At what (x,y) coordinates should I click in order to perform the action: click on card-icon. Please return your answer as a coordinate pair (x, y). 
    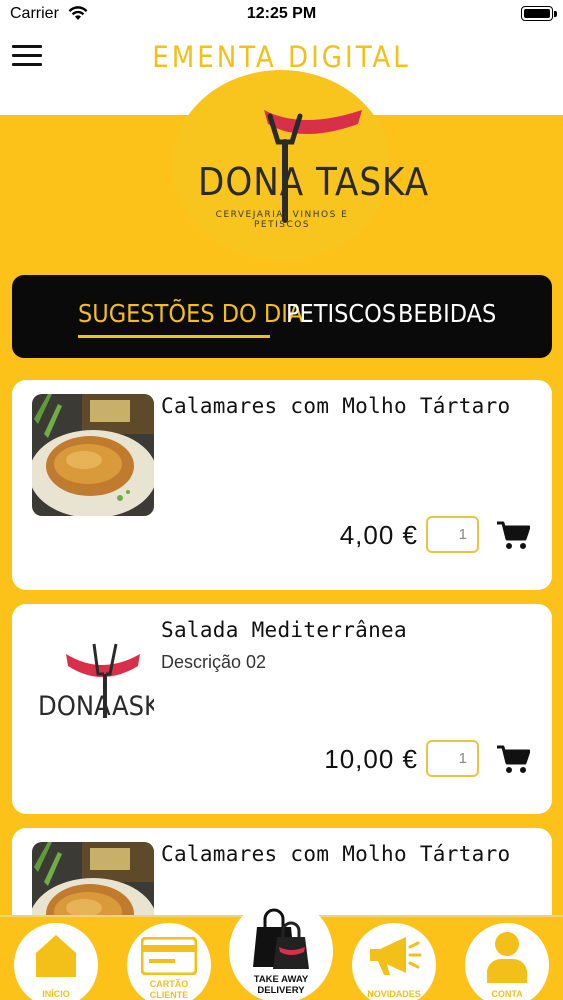
    Looking at the image, I should click on (169, 956).